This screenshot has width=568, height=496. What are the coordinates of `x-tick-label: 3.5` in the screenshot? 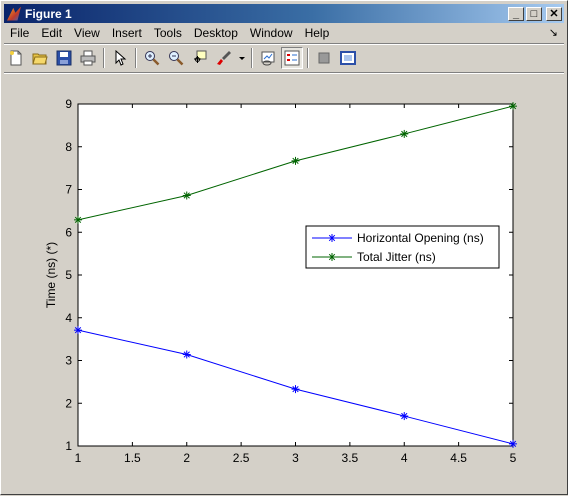 It's located at (350, 458).